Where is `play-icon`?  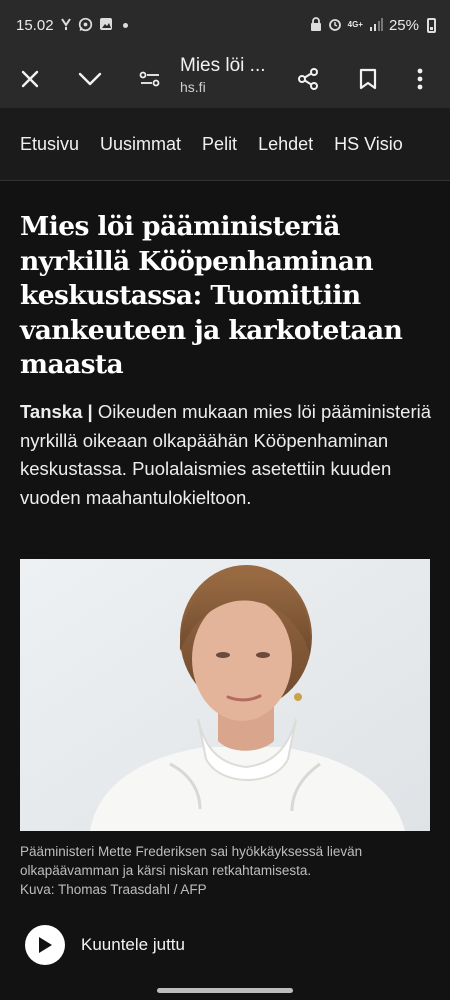
play-icon is located at coordinates (45, 945).